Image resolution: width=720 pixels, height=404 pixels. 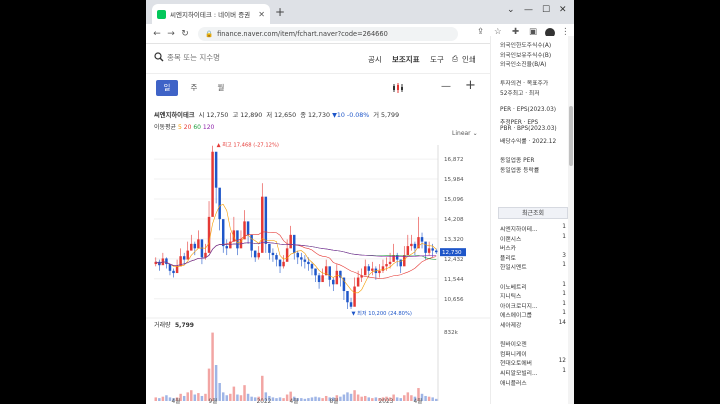 I want to click on moving-average-row: 이동평균 5 20 60 120, so click(x=184, y=126).